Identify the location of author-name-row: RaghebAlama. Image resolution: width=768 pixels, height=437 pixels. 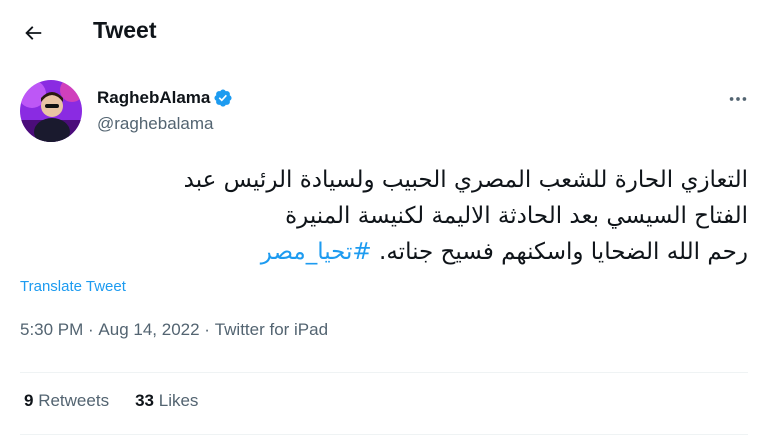
(165, 98).